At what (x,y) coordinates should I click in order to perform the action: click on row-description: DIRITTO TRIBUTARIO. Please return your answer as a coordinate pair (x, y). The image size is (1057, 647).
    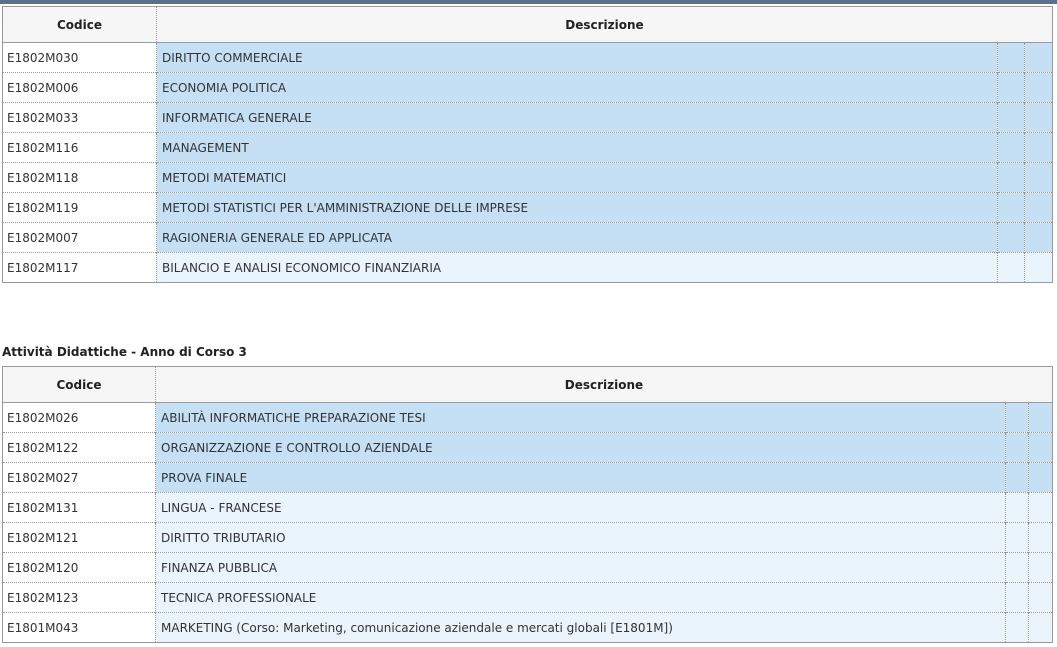
    Looking at the image, I should click on (580, 537).